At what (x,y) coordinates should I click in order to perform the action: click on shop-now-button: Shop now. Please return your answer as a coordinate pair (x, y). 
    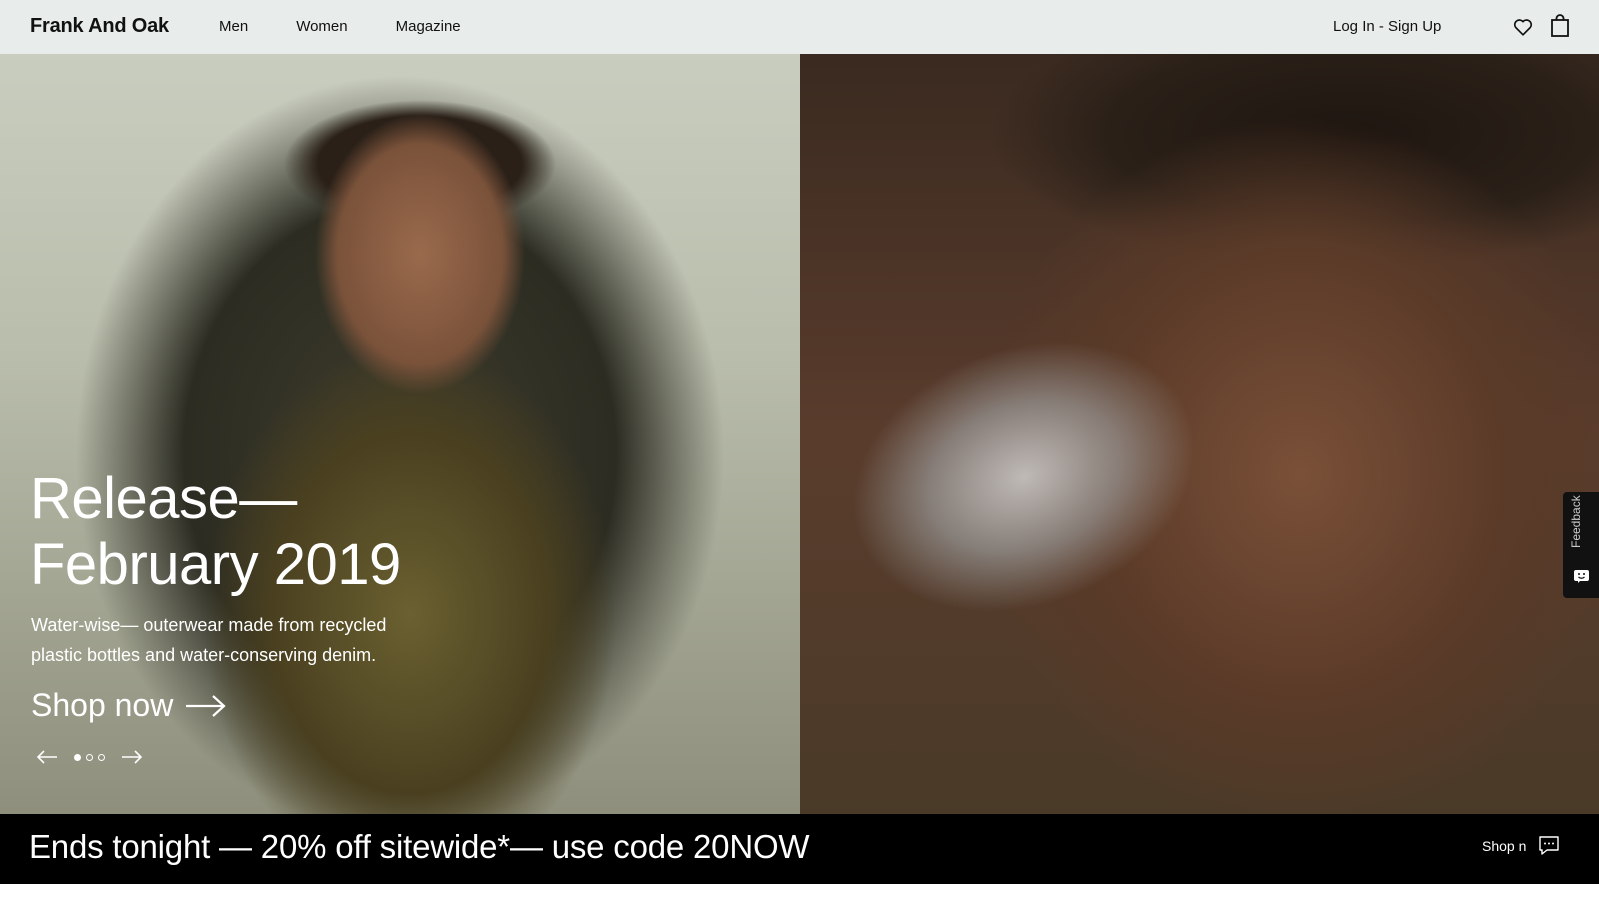
    Looking at the image, I should click on (129, 705).